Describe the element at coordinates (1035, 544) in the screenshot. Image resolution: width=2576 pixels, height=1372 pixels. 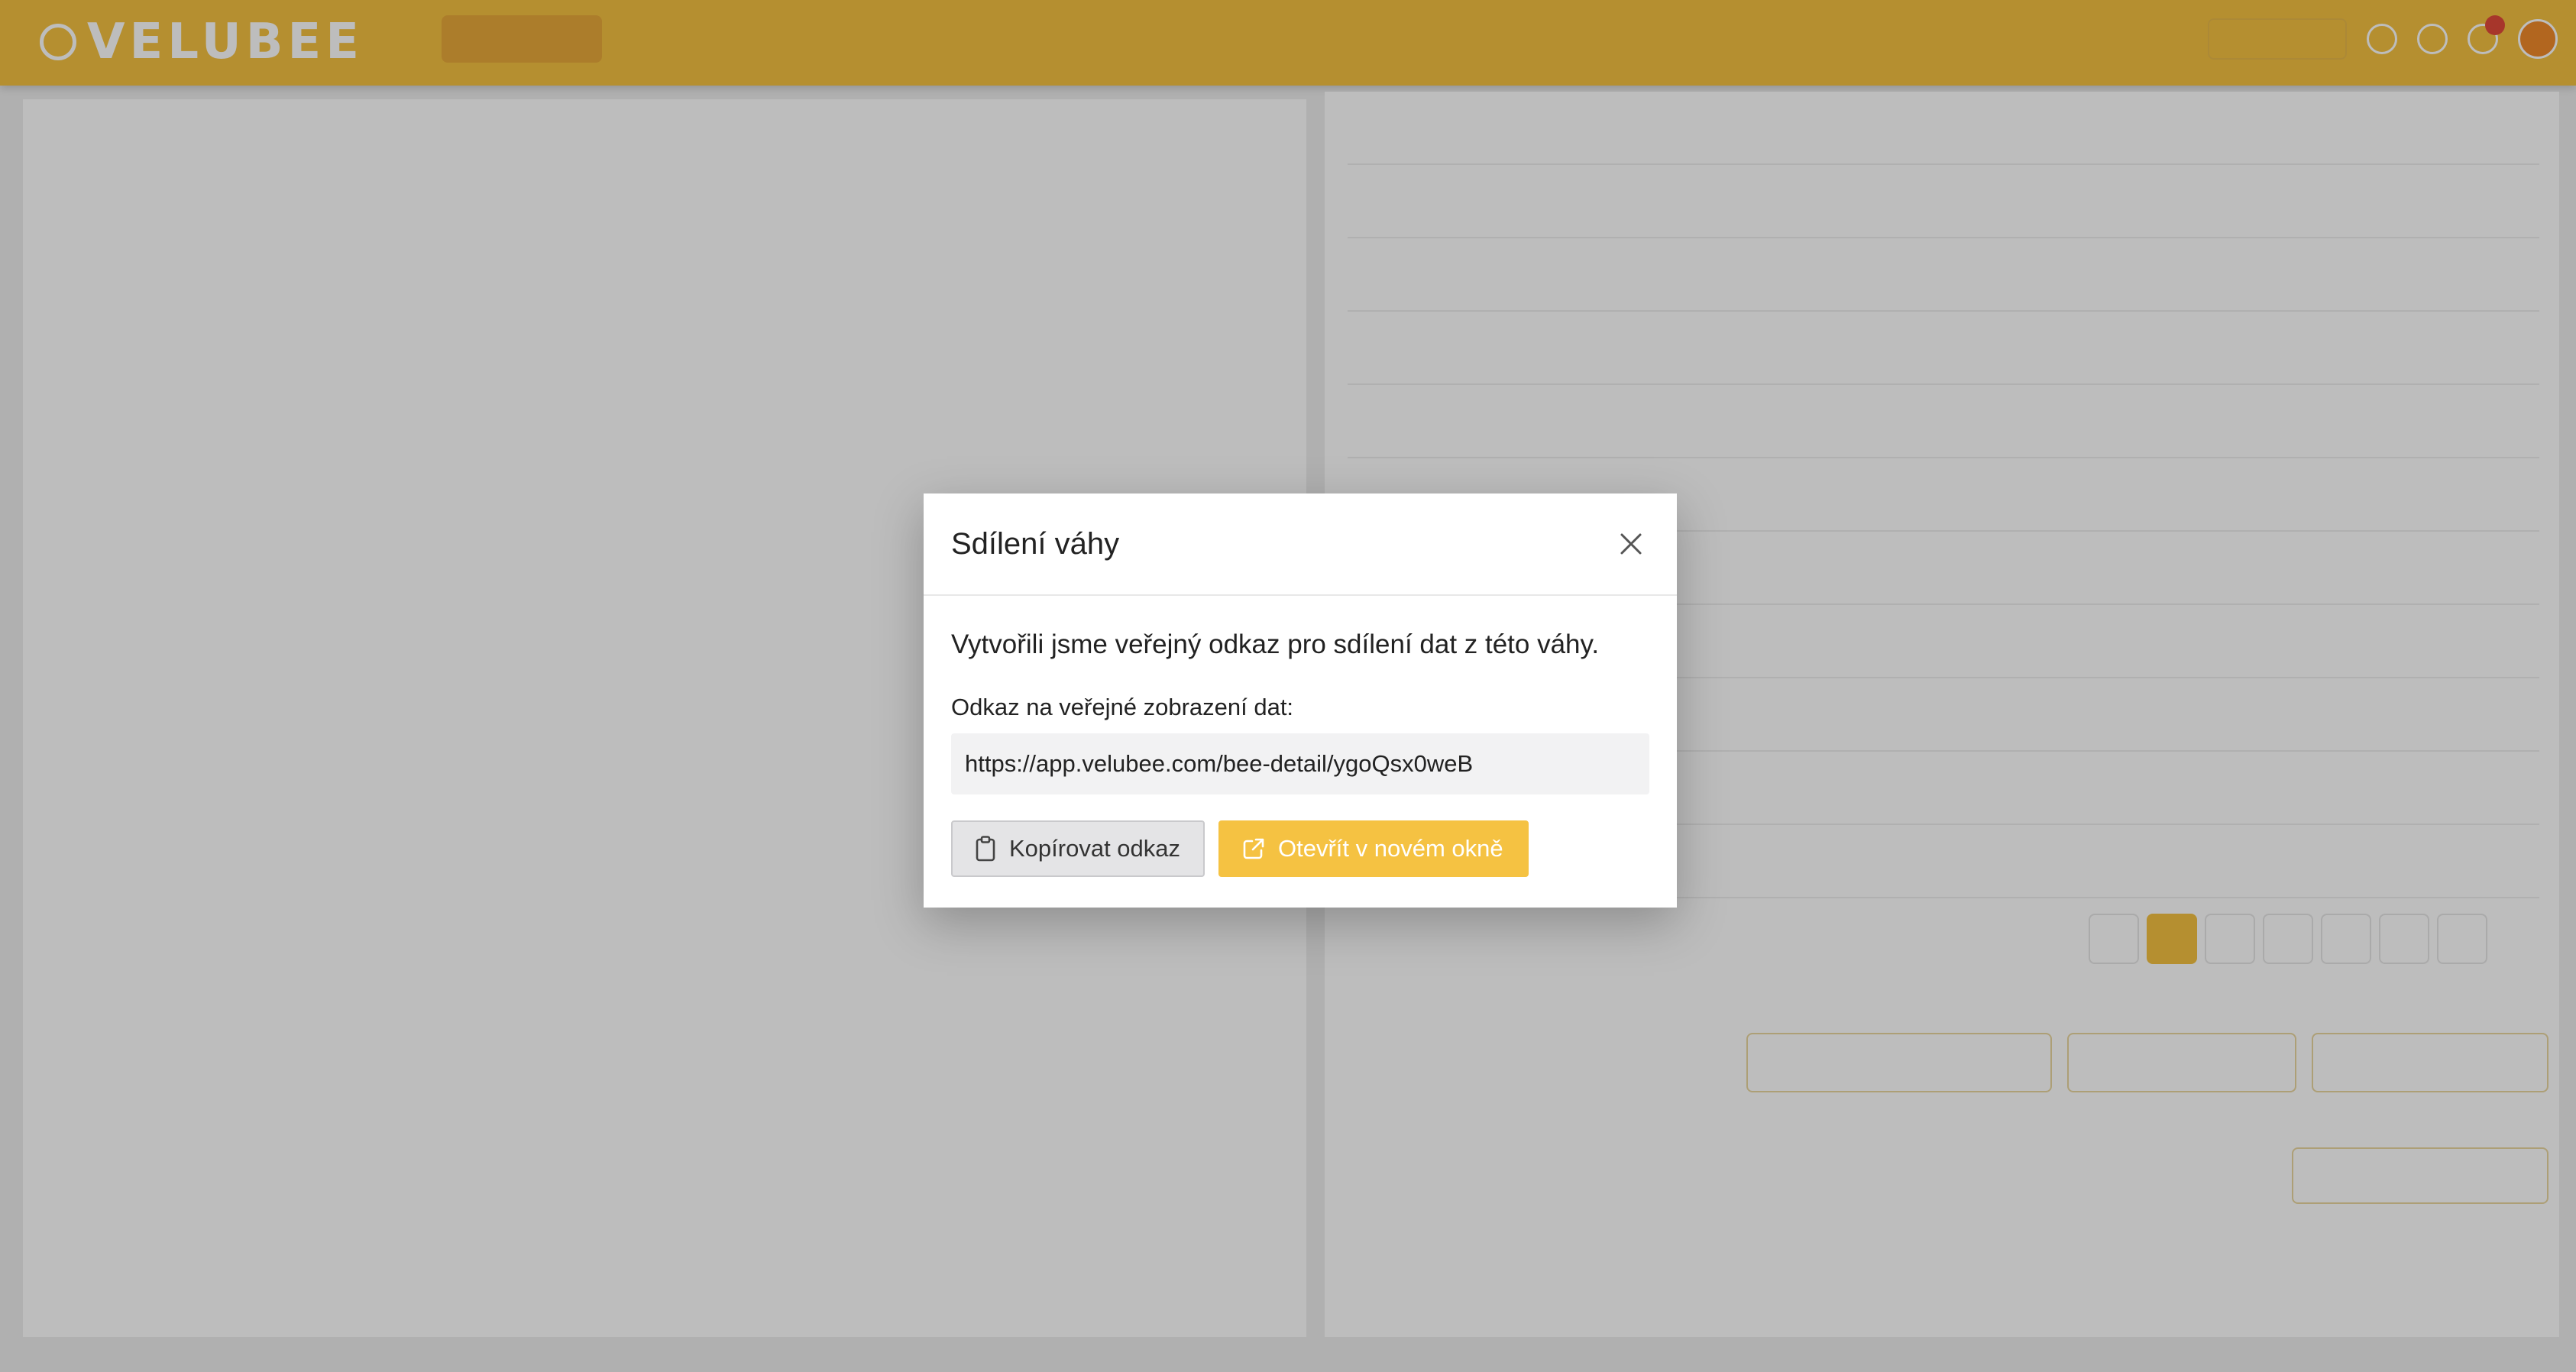
I see `modal-title: Sdílení váhy` at that location.